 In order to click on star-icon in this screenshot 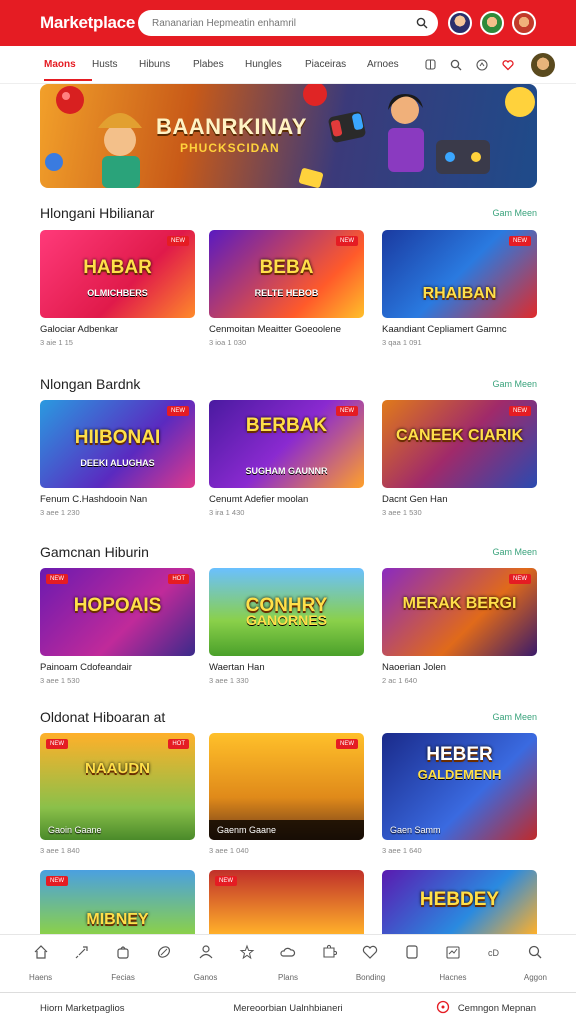, I will do `click(247, 952)`.